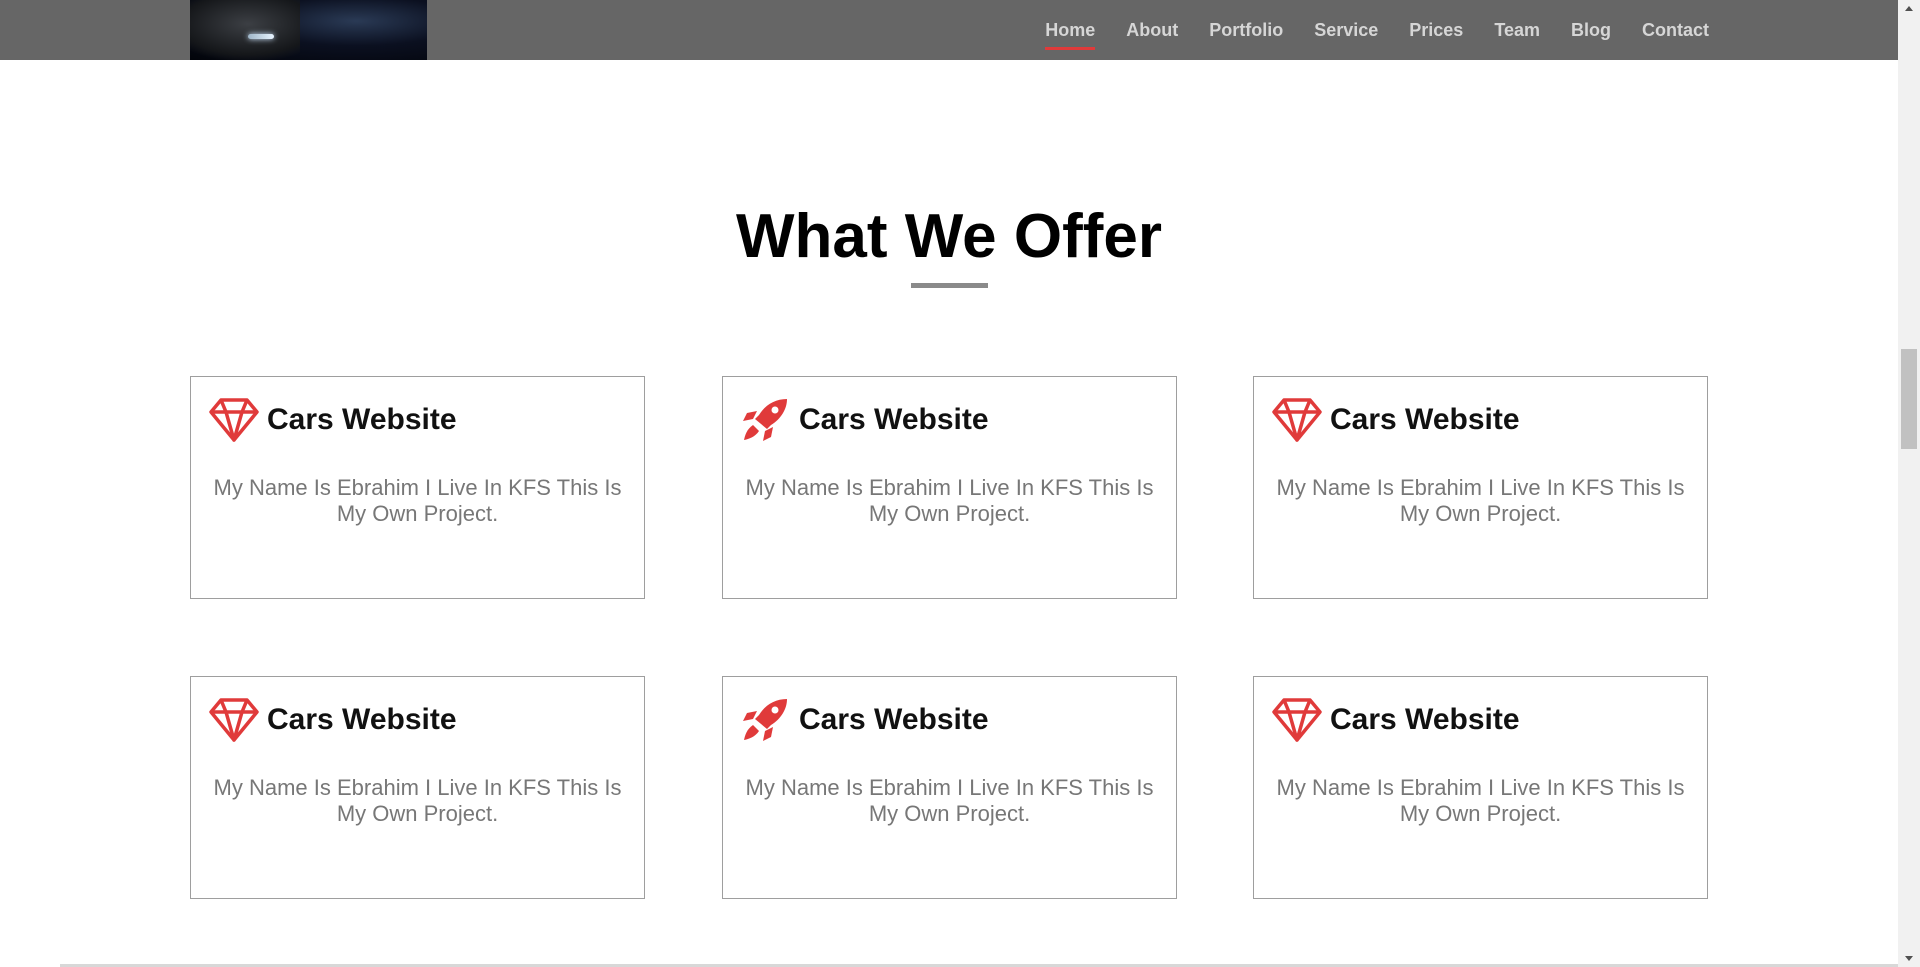  What do you see at coordinates (1909, 483) in the screenshot?
I see `vertical-scrollbar` at bounding box center [1909, 483].